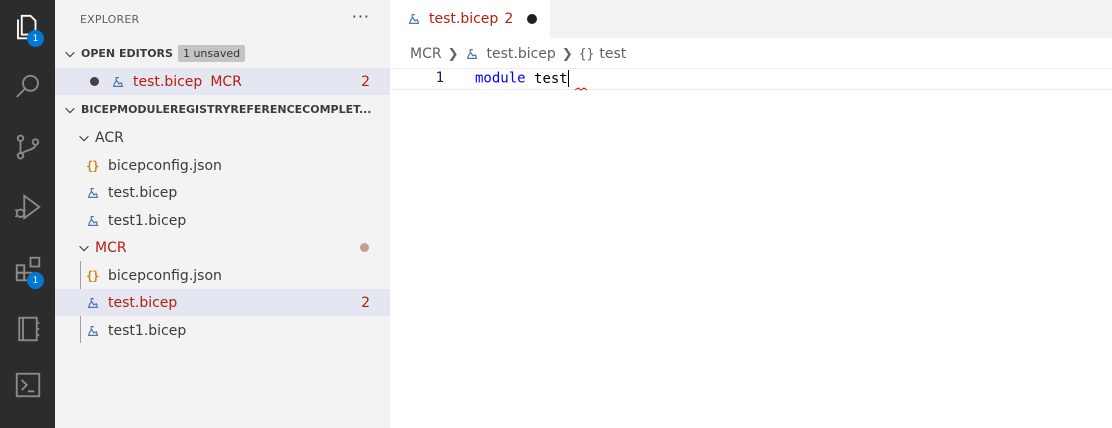 The height and width of the screenshot is (428, 1112). I want to click on code-text: module test, so click(531, 94).